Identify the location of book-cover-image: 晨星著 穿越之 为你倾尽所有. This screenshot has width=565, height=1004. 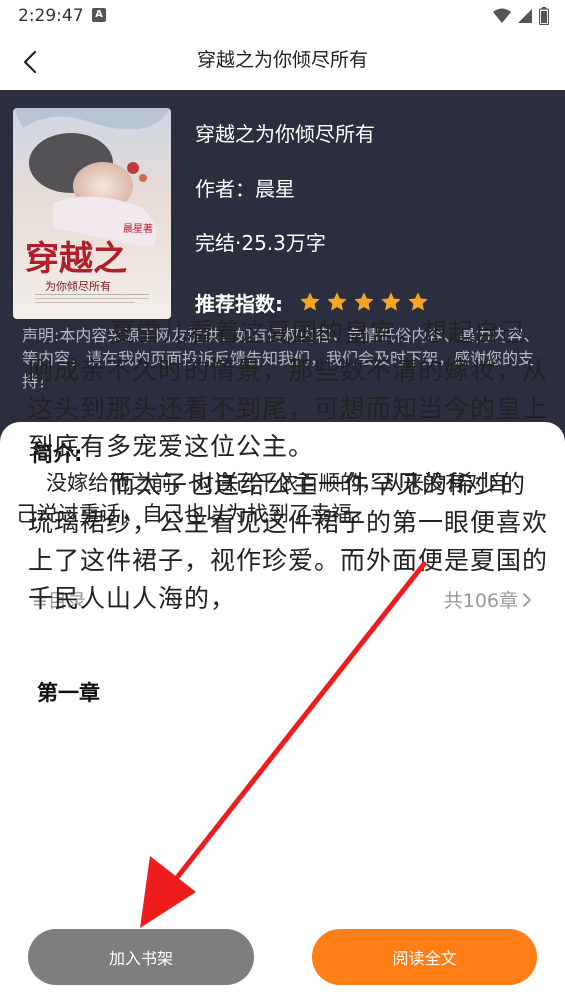
(92, 213).